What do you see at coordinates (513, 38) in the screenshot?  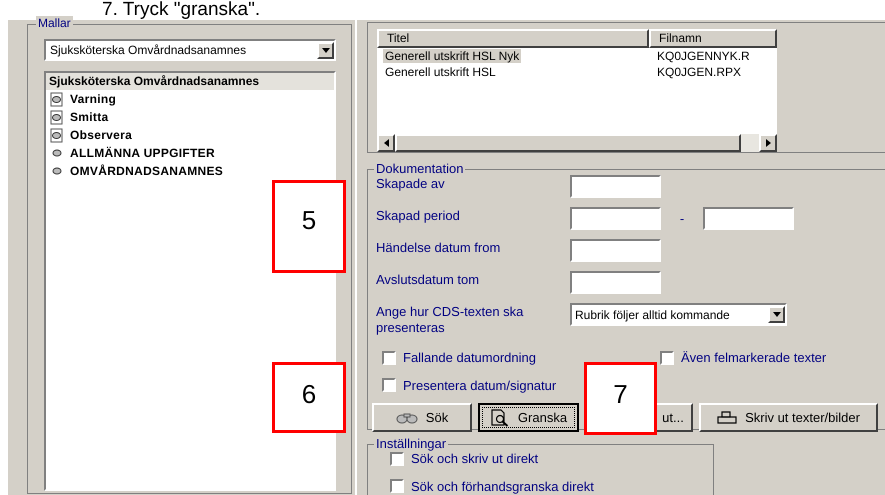 I see `column-header: Titel` at bounding box center [513, 38].